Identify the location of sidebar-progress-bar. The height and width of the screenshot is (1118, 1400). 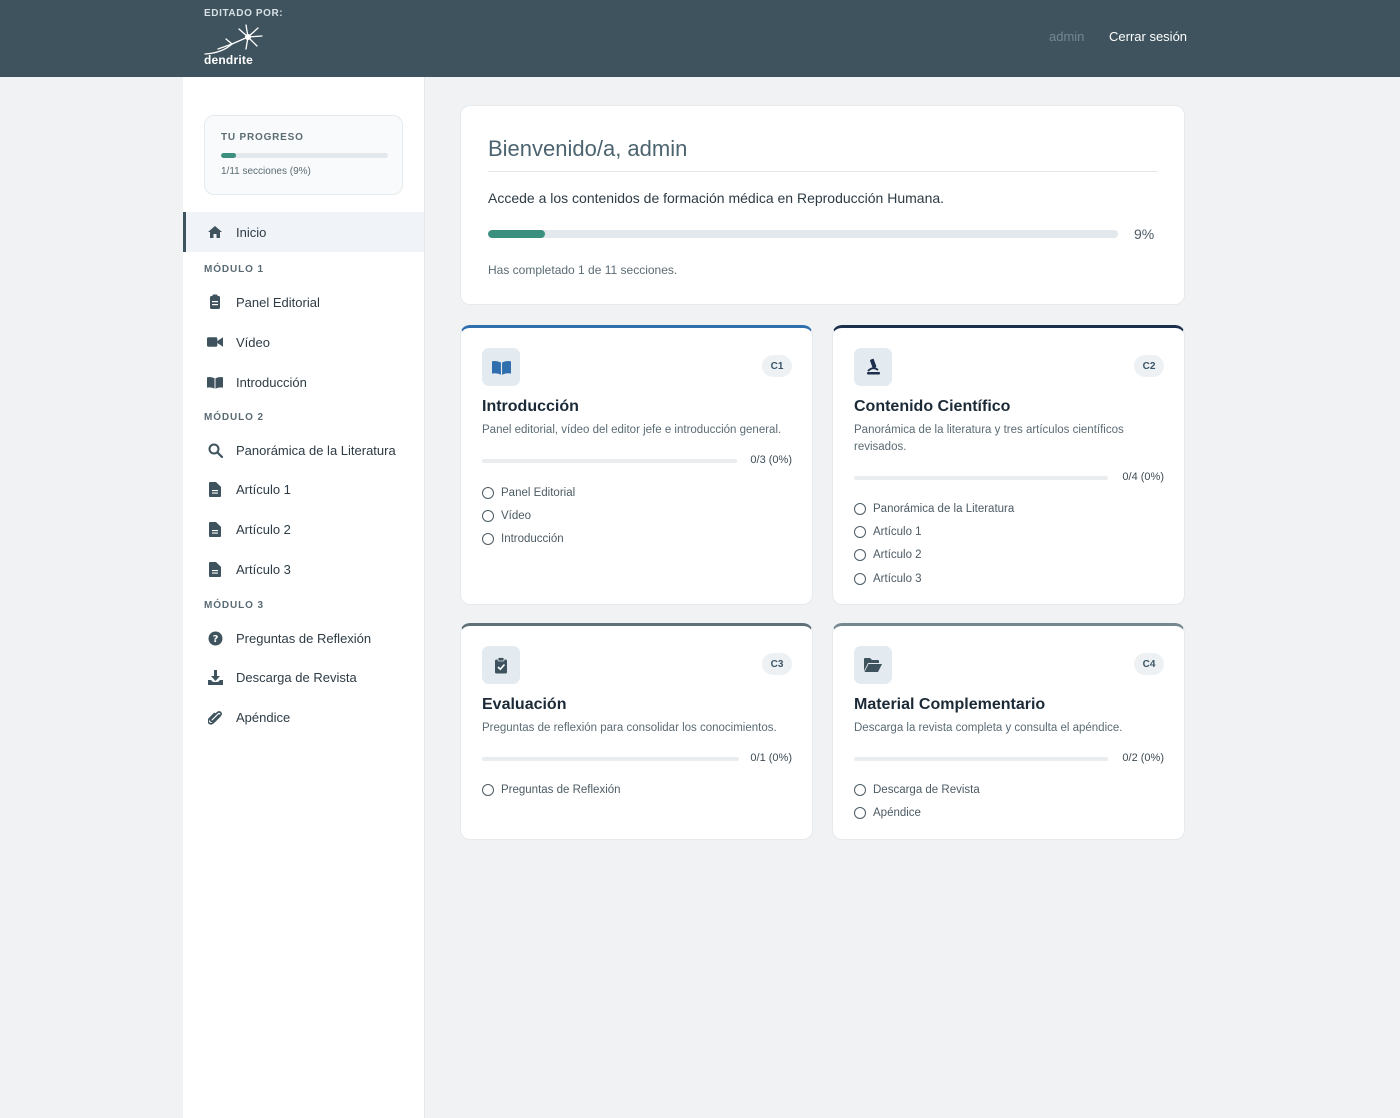
(304, 155).